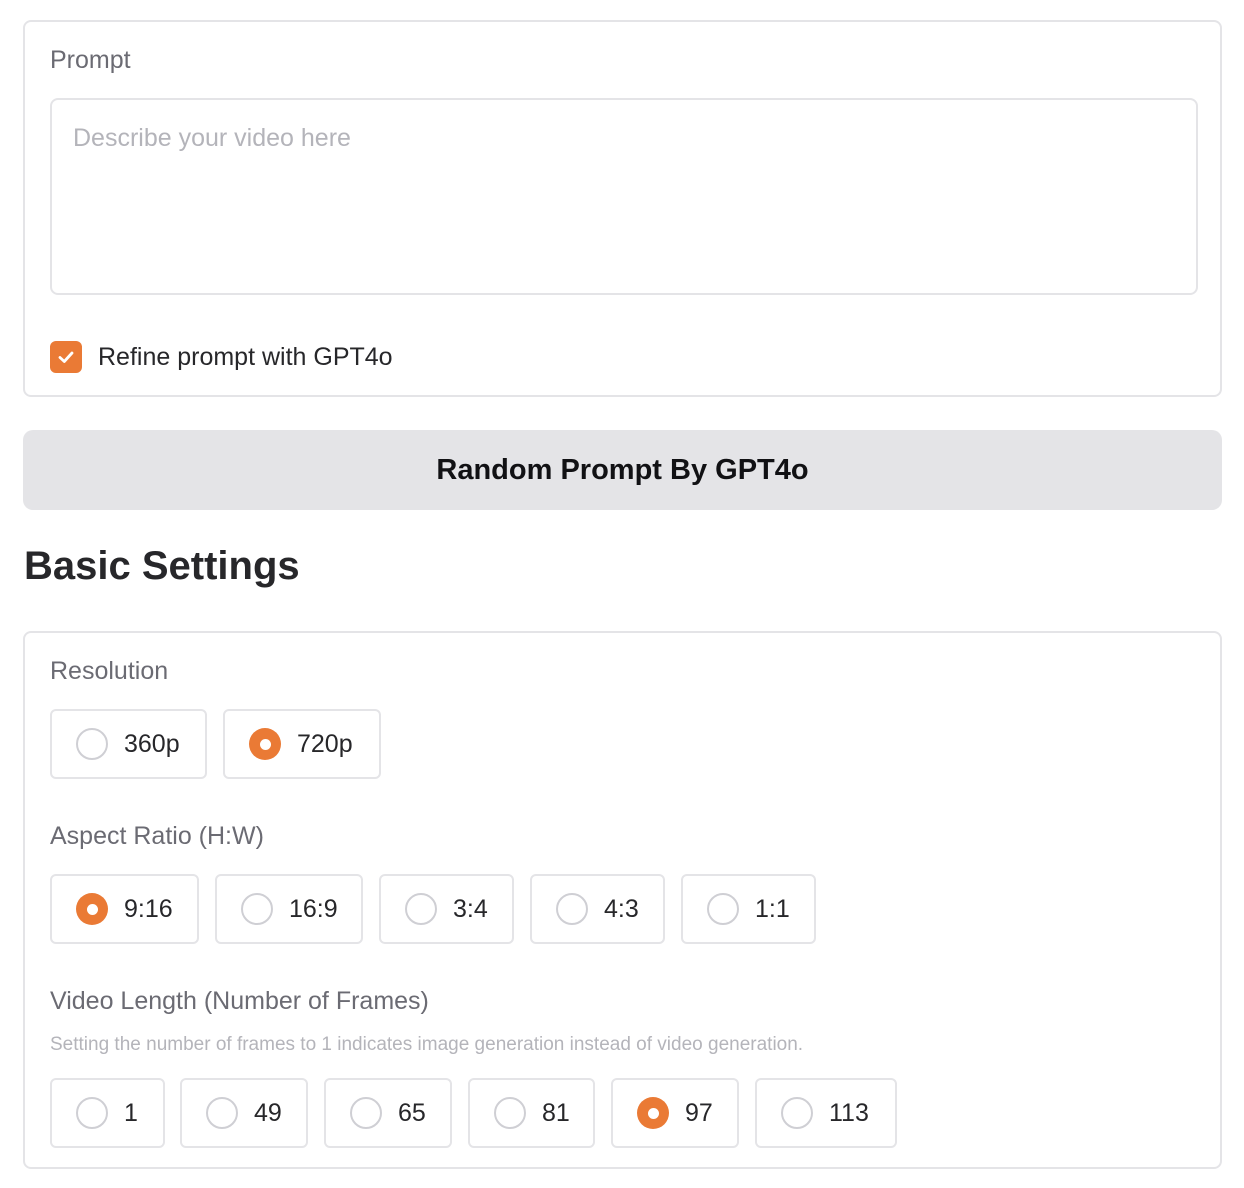 The height and width of the screenshot is (1188, 1244). Describe the element at coordinates (412, 1112) in the screenshot. I see `option-label: 65` at that location.